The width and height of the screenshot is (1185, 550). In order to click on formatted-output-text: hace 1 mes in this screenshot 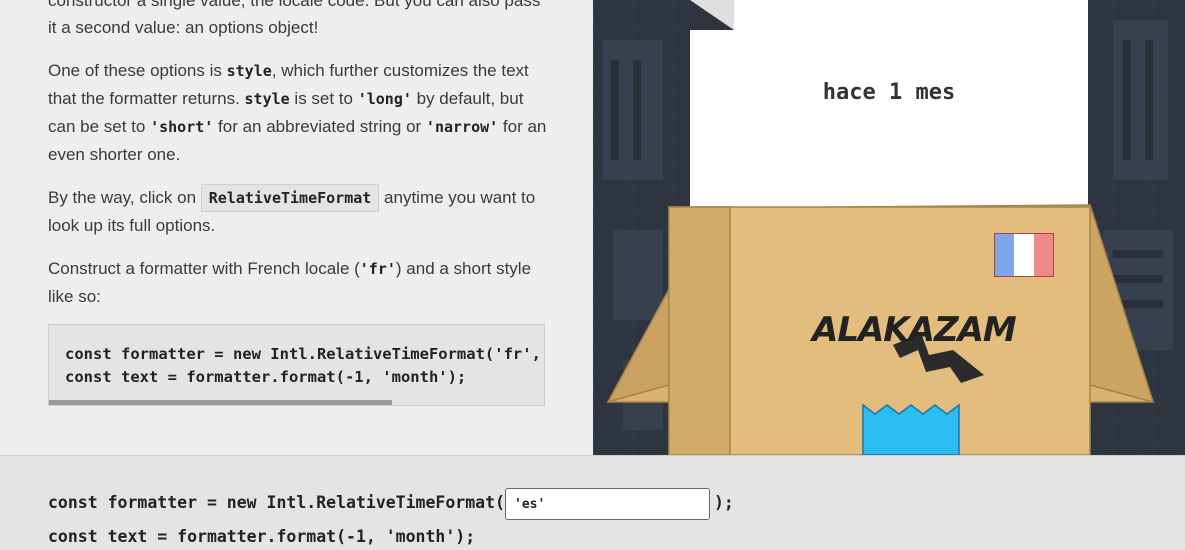, I will do `click(889, 92)`.